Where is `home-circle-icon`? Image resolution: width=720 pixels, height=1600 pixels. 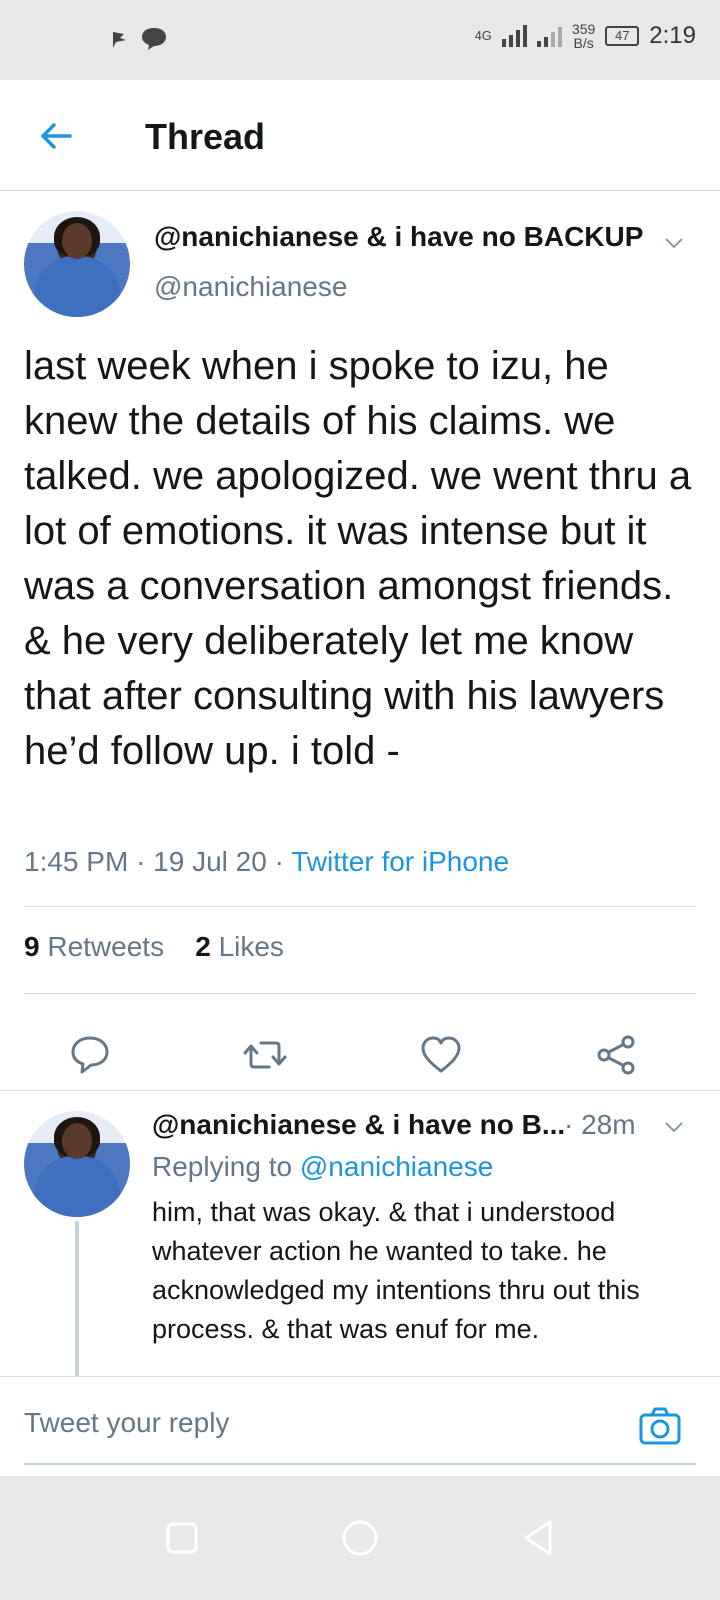
home-circle-icon is located at coordinates (360, 1538).